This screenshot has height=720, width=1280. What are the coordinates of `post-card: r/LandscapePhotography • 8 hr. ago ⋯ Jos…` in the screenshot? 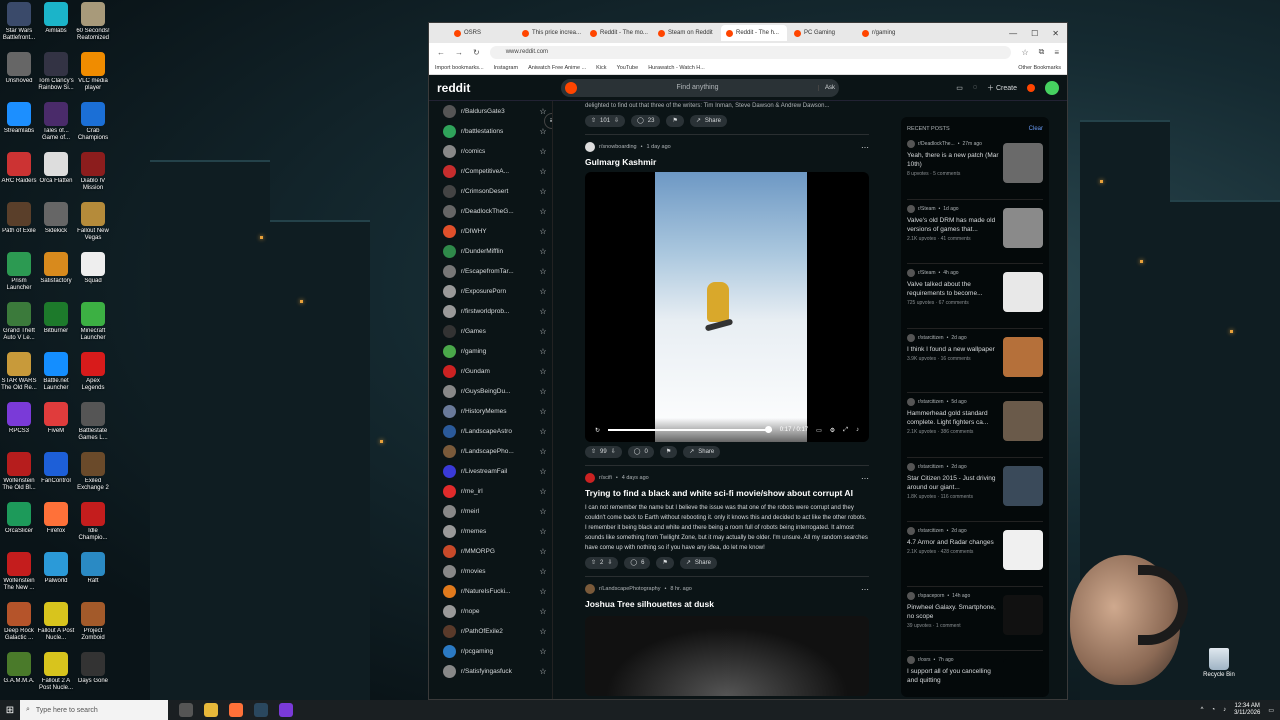 It's located at (727, 636).